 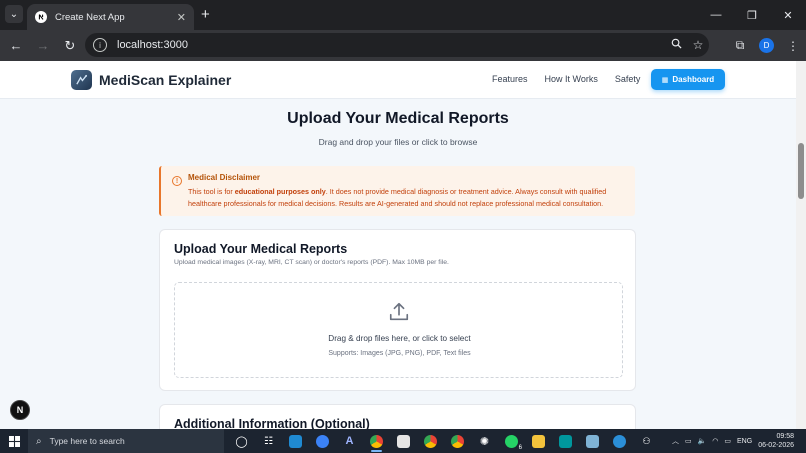 I want to click on whatsapp-icon: 6, so click(x=511, y=441).